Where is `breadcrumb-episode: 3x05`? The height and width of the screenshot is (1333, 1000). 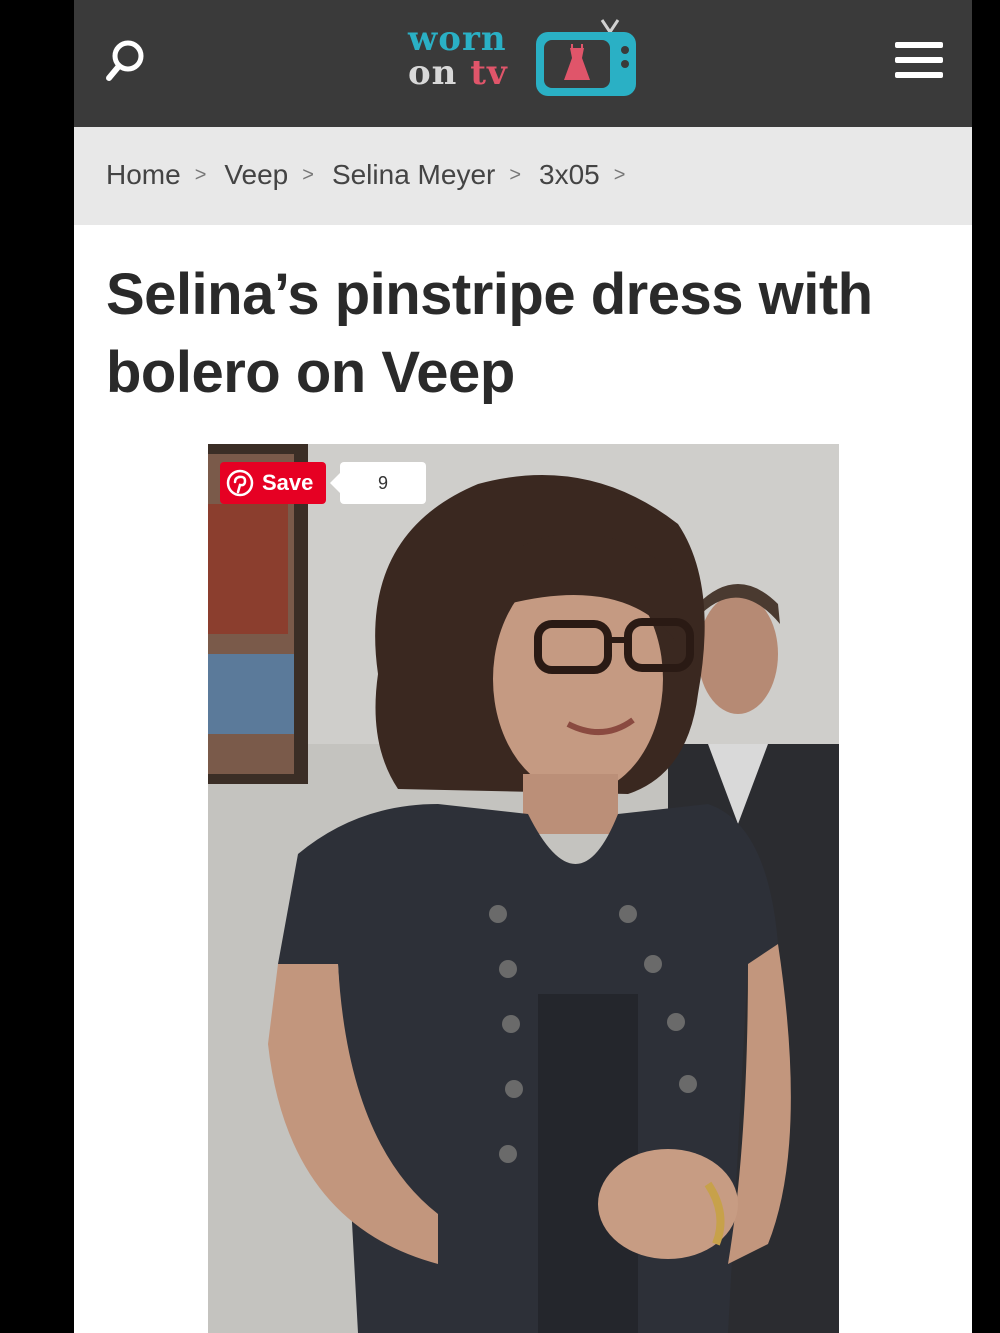
breadcrumb-episode: 3x05 is located at coordinates (569, 175).